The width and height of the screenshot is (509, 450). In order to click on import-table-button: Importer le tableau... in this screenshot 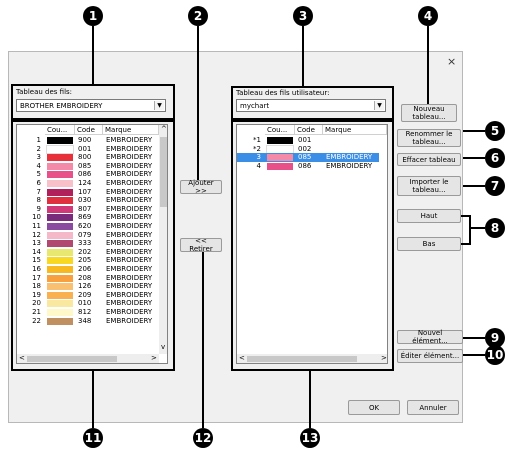, I will do `click(429, 186)`.